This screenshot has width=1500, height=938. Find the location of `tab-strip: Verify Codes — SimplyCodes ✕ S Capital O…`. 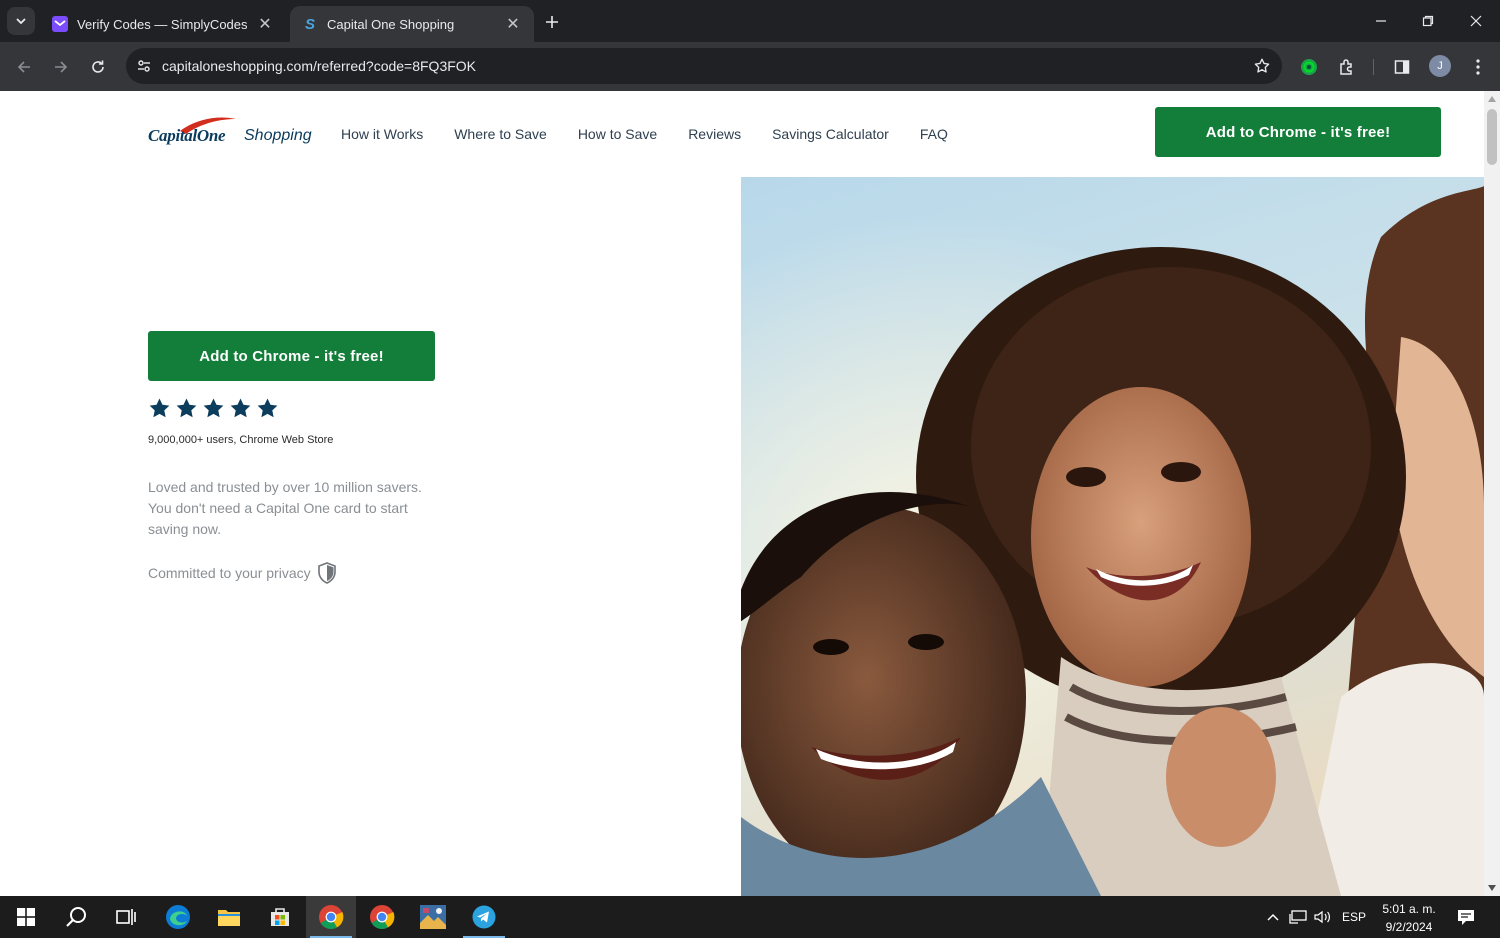

tab-strip: Verify Codes — SimplyCodes ✕ S Capital O… is located at coordinates (750, 21).